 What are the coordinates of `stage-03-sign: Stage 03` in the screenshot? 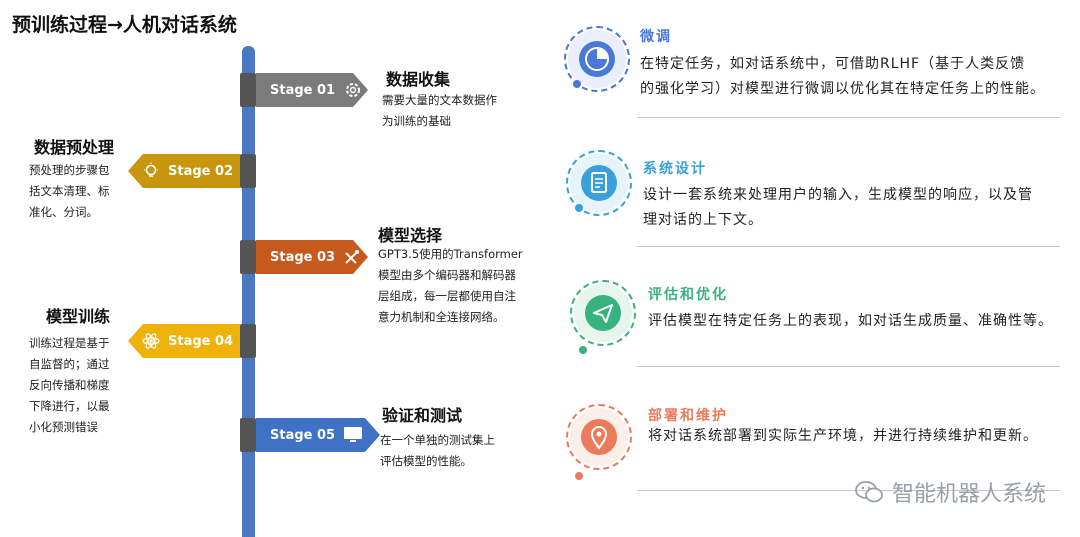 It's located at (312, 257).